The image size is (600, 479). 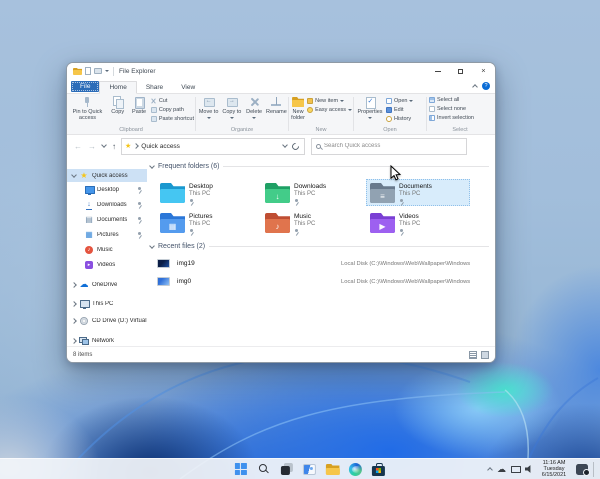 I want to click on taskbar-clock: 11:16 AM Tuesday 6/15/2021, so click(x=554, y=469).